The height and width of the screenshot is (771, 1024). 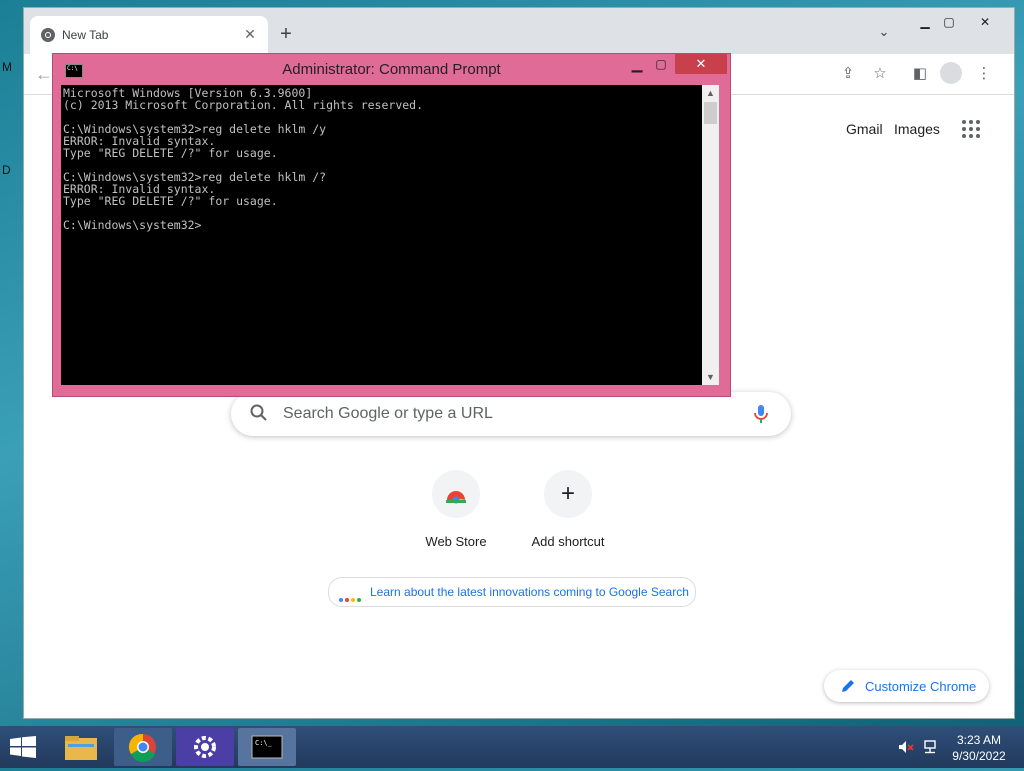 I want to click on shortcut-web-store: Web Store, so click(x=456, y=515).